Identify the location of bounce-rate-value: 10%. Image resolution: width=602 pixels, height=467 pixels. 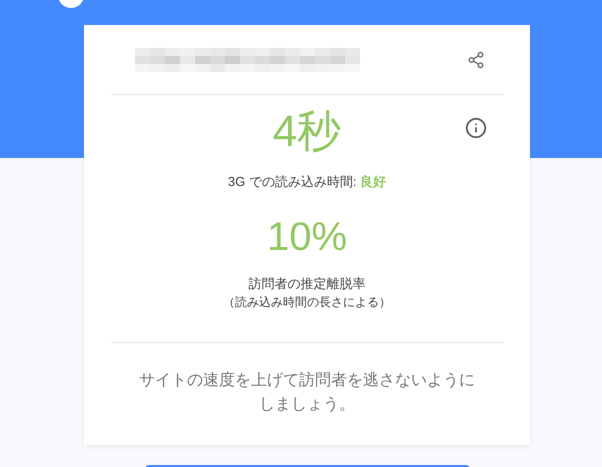
(307, 237).